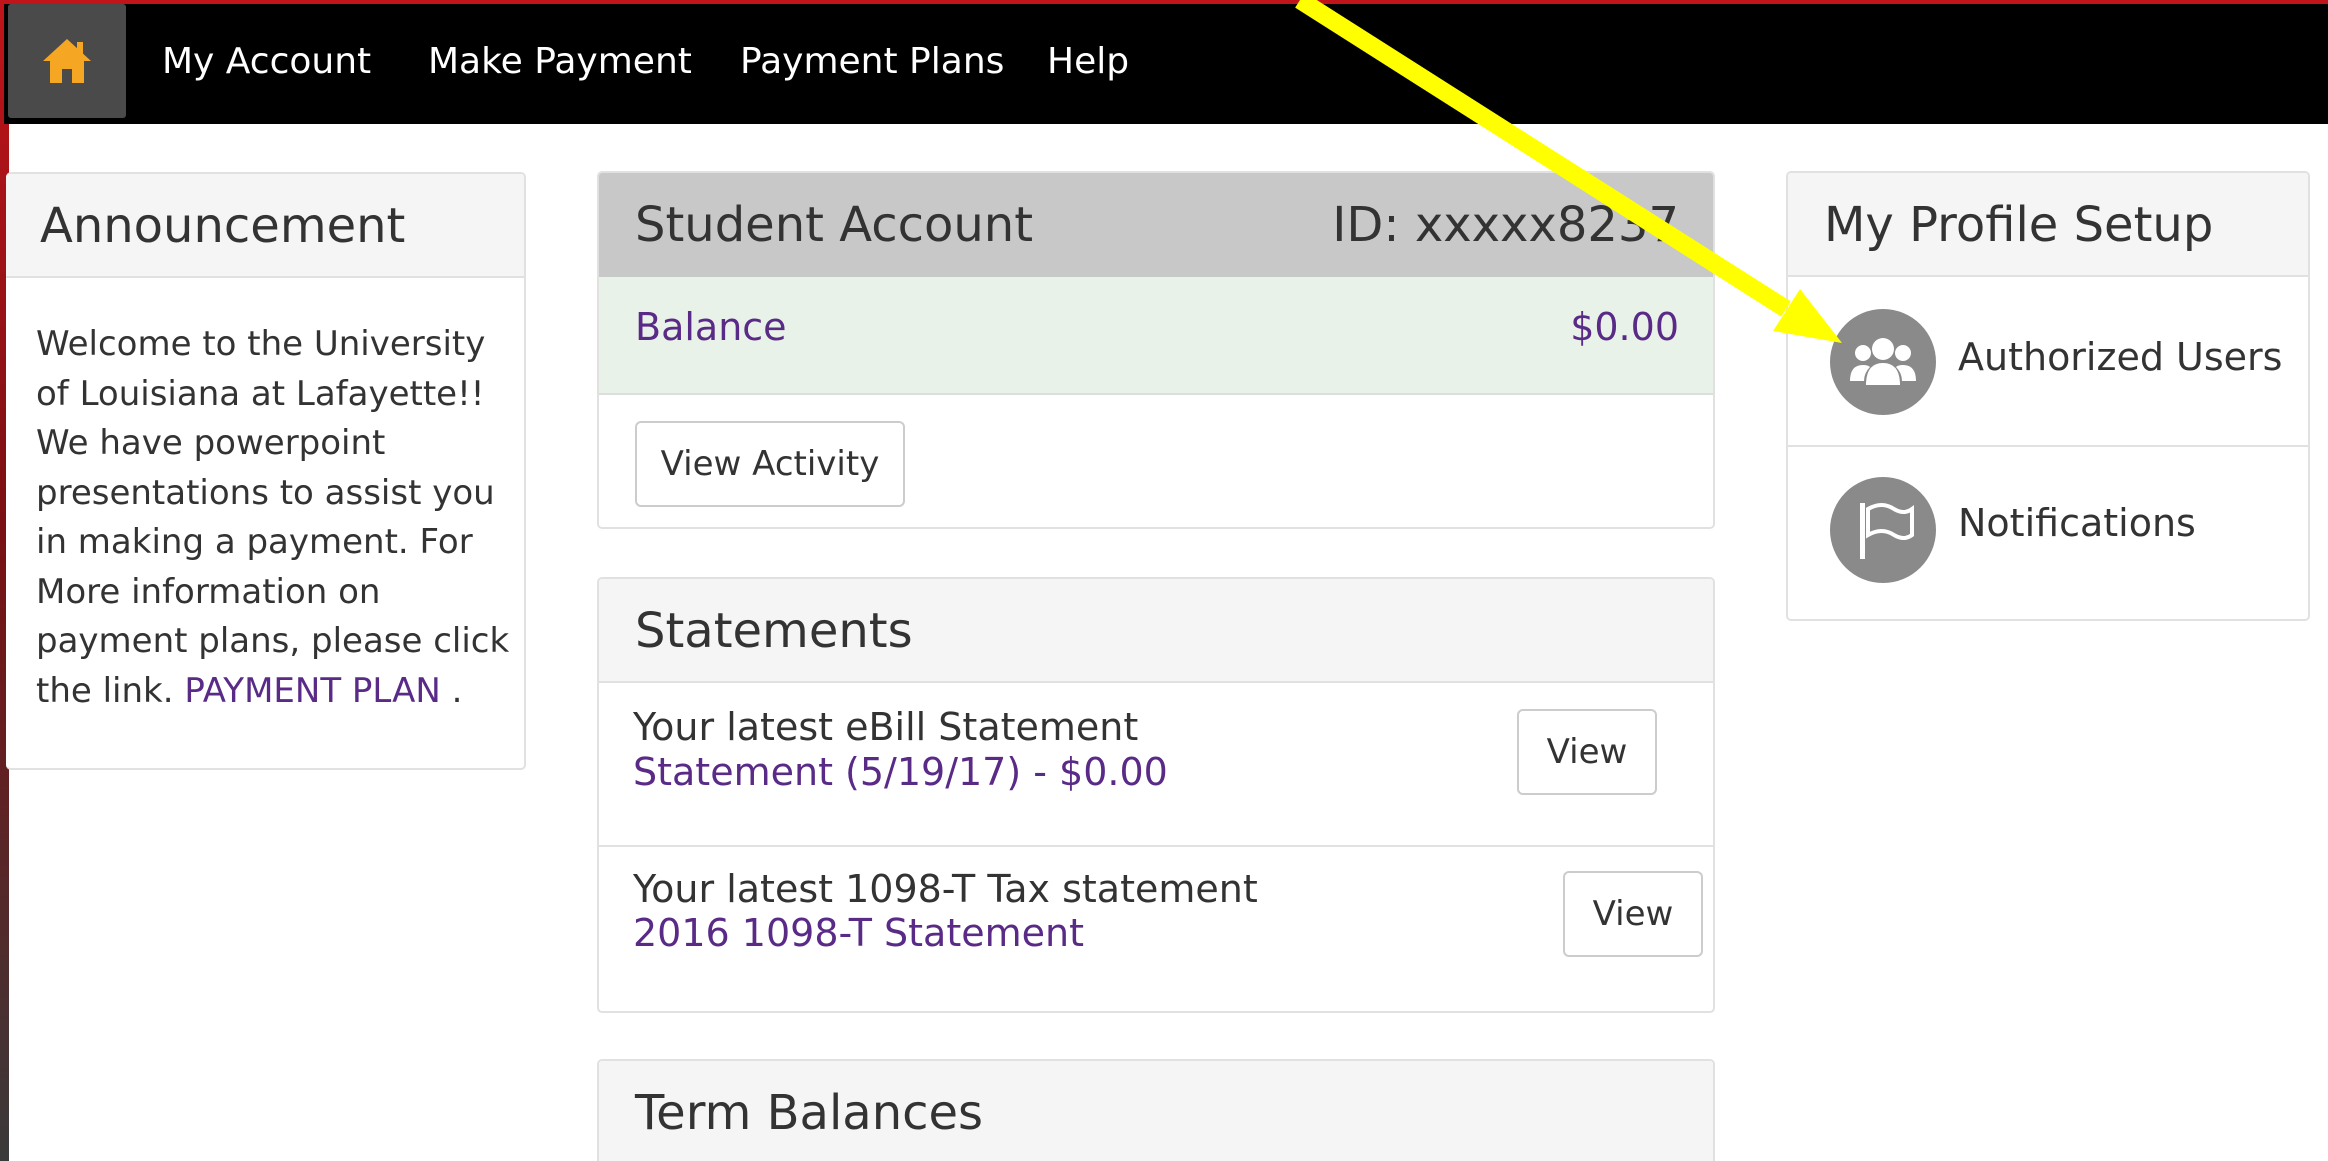 The height and width of the screenshot is (1161, 2328). I want to click on nav-payment-plans: Payment Plans, so click(872, 62).